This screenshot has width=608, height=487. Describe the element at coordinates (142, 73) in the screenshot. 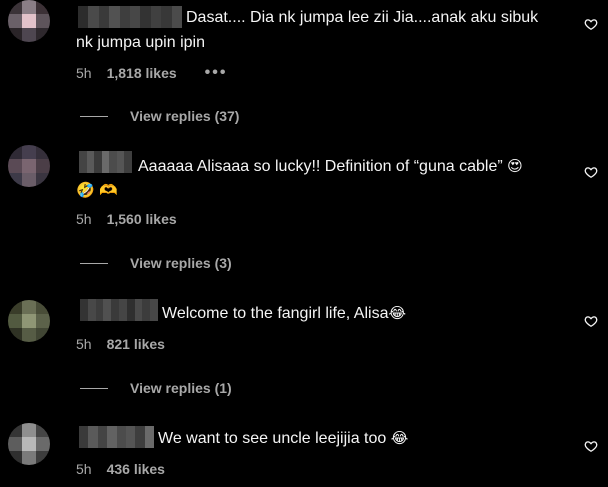

I see `likes-count: 1,818 likes` at that location.